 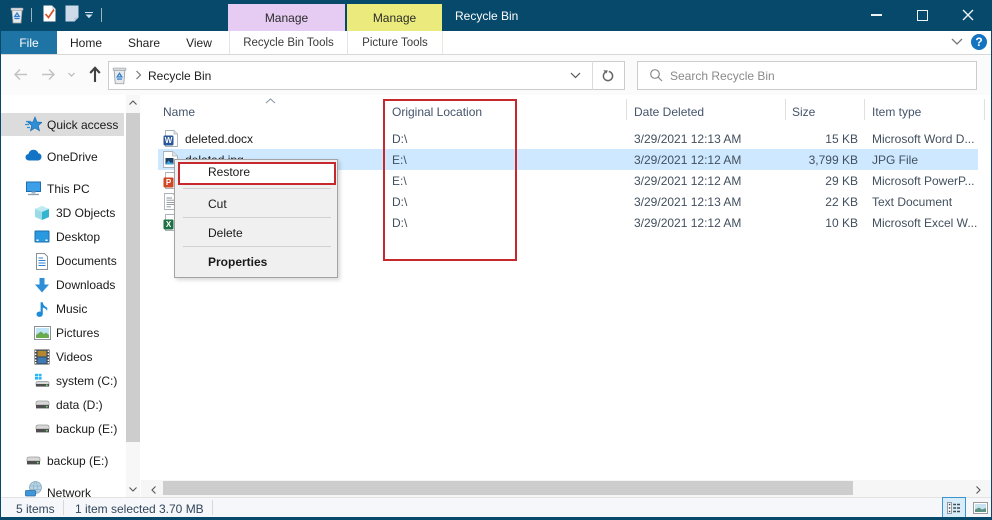 I want to click on svg-text: P, so click(x=169, y=182).